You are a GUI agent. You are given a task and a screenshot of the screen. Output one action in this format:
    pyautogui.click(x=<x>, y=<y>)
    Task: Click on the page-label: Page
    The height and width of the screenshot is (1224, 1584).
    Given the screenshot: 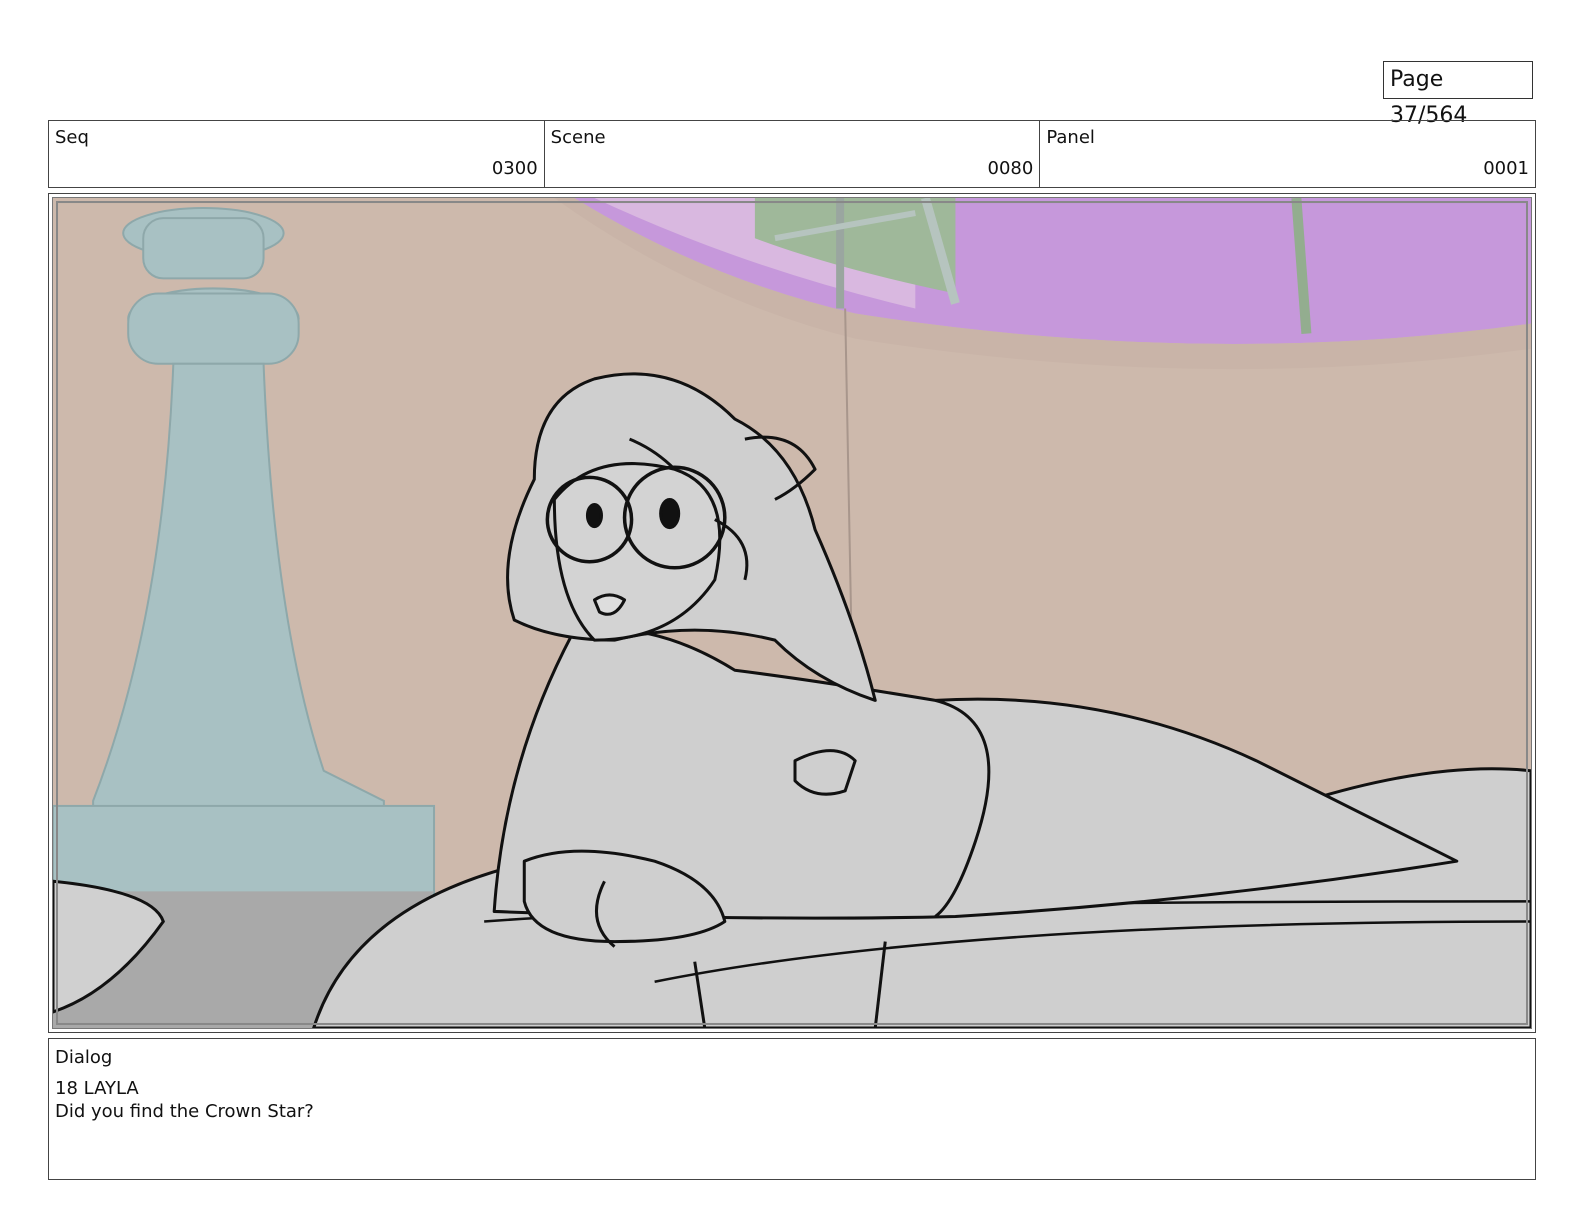 What is the action you would take?
    pyautogui.click(x=1417, y=79)
    